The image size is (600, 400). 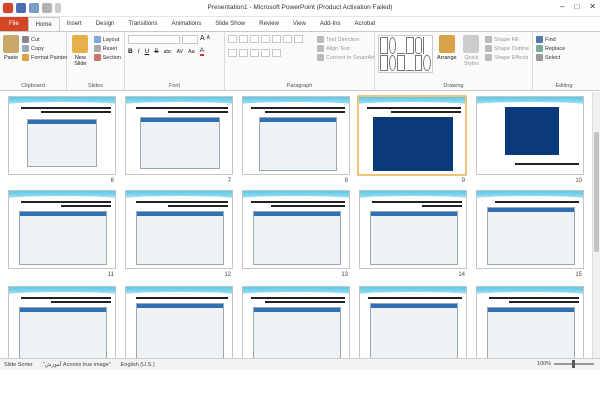 What do you see at coordinates (107, 48) in the screenshot?
I see `reset-button: Reset` at bounding box center [107, 48].